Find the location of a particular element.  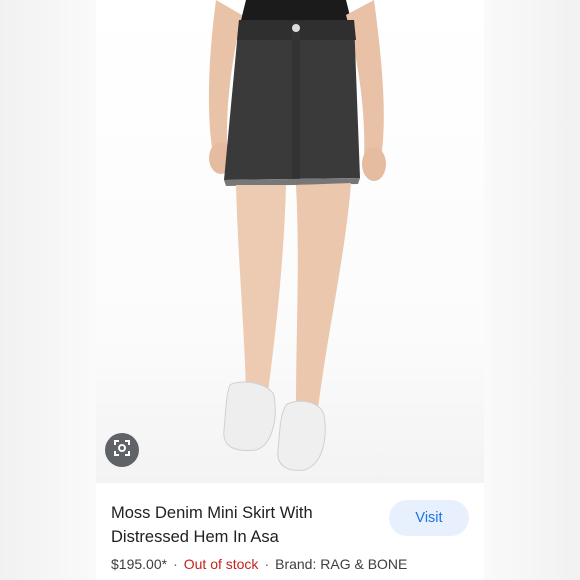

price: $195.00* is located at coordinates (139, 564).